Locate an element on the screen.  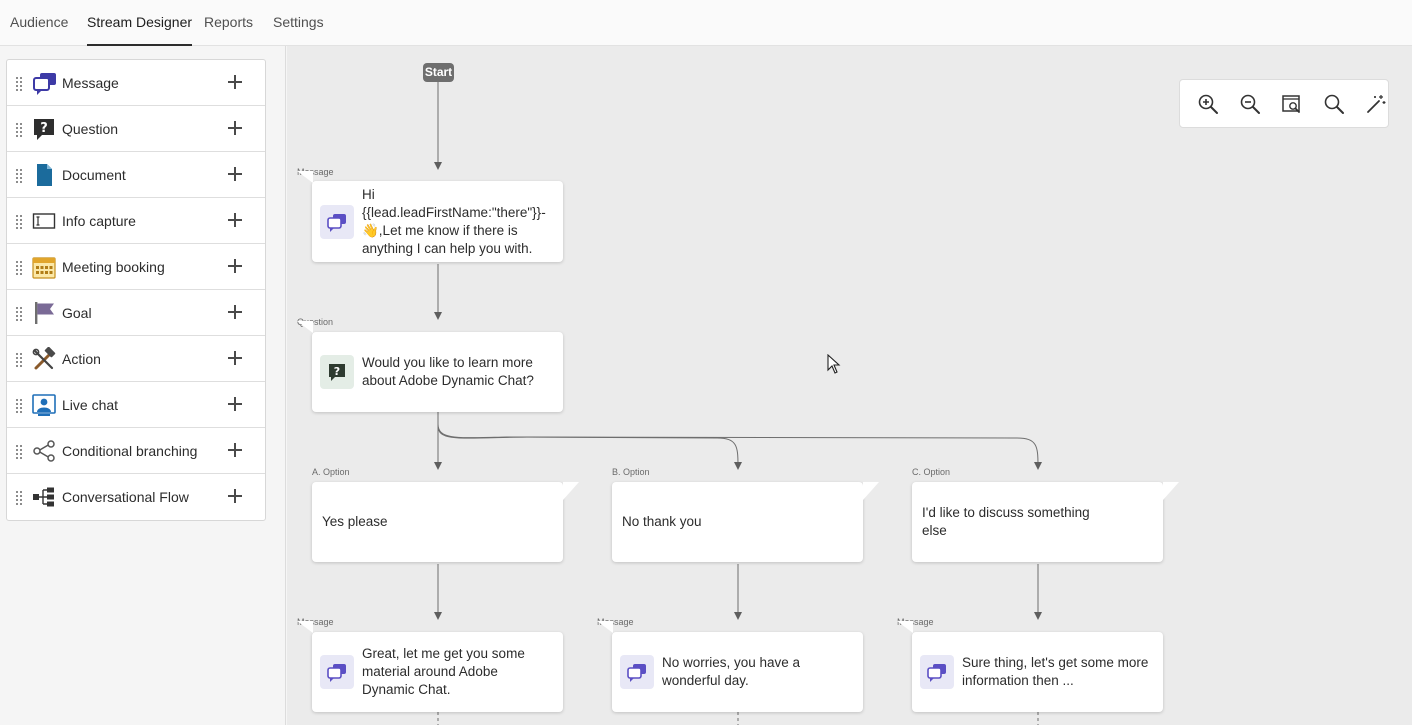
option-text: else is located at coordinates (934, 530).